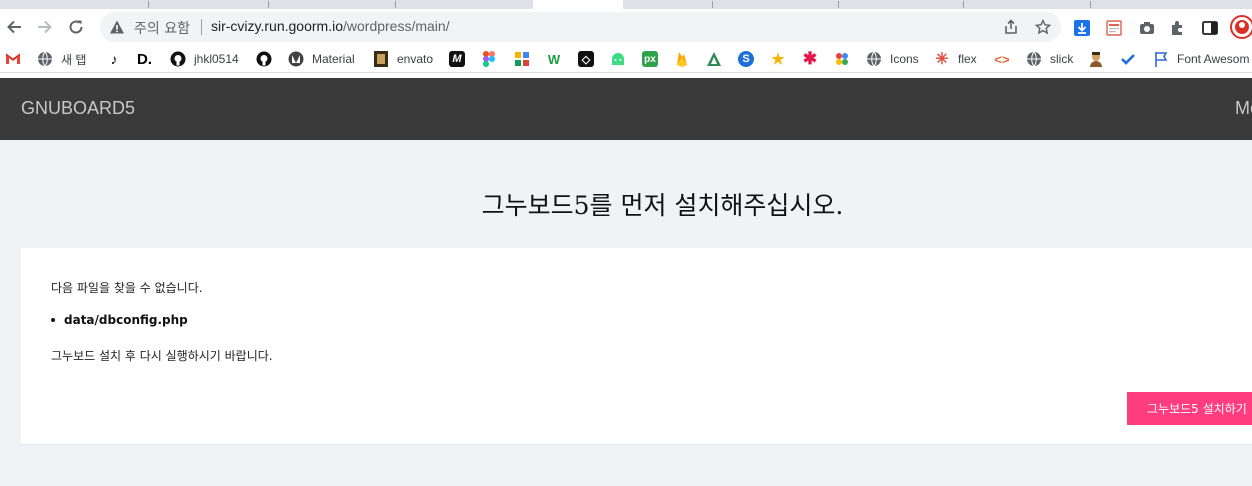  I want to click on missing-file-item: data/dbconfig.php, so click(119, 320).